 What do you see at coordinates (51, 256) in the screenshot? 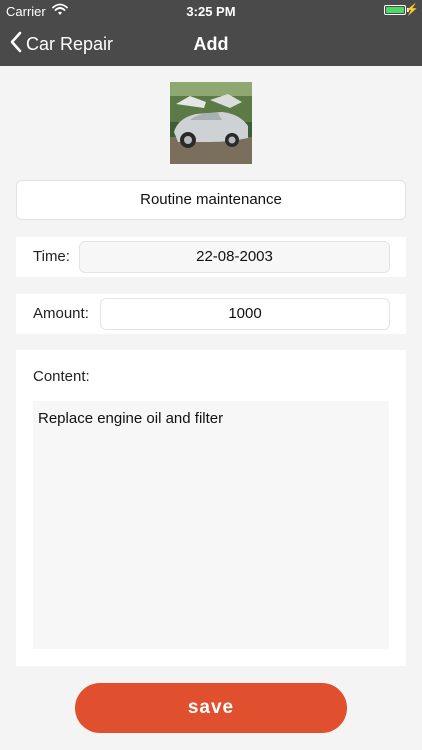
I see `time-label: Time:` at bounding box center [51, 256].